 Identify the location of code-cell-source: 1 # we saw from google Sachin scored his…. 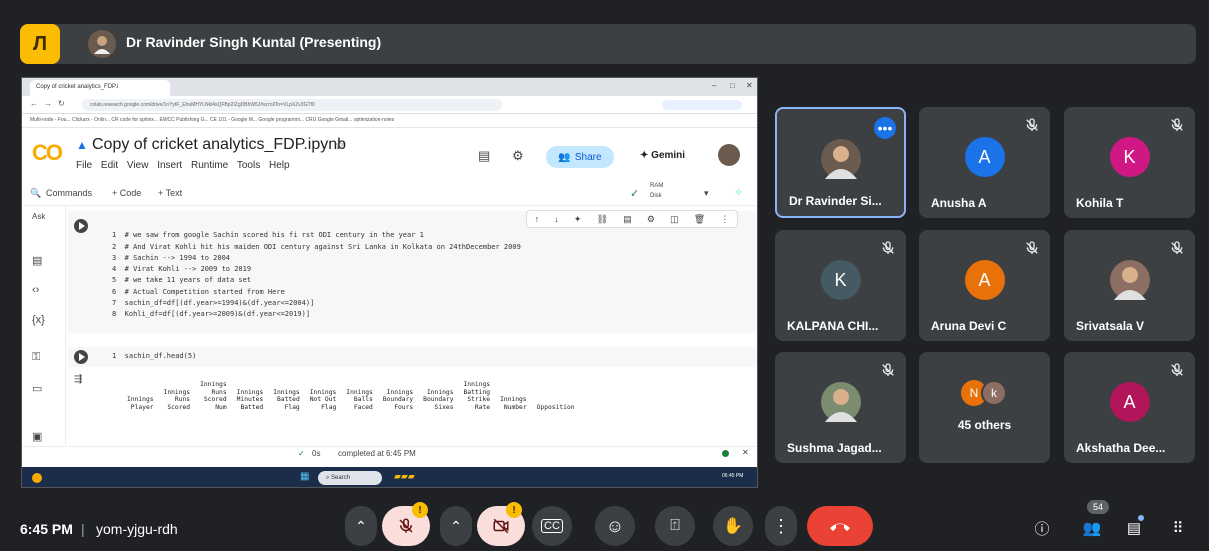
(316, 281).